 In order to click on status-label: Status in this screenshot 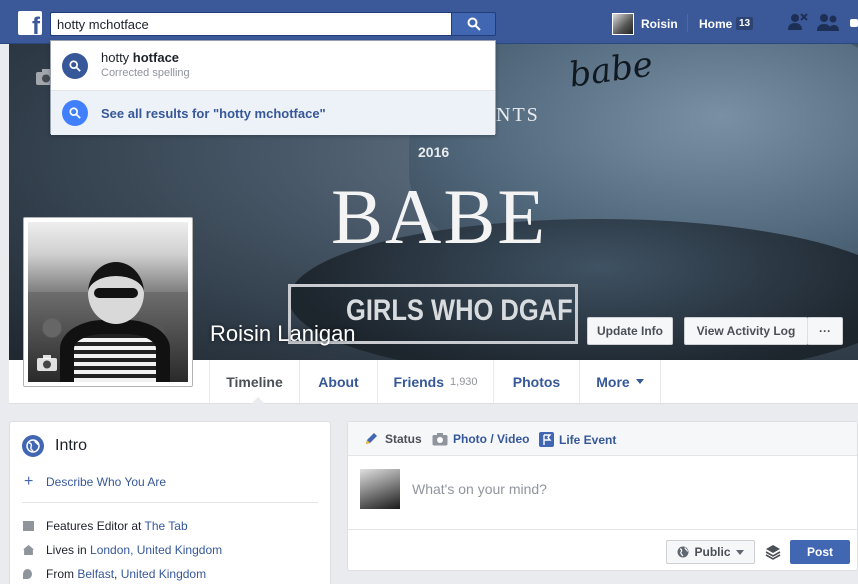, I will do `click(403, 439)`.